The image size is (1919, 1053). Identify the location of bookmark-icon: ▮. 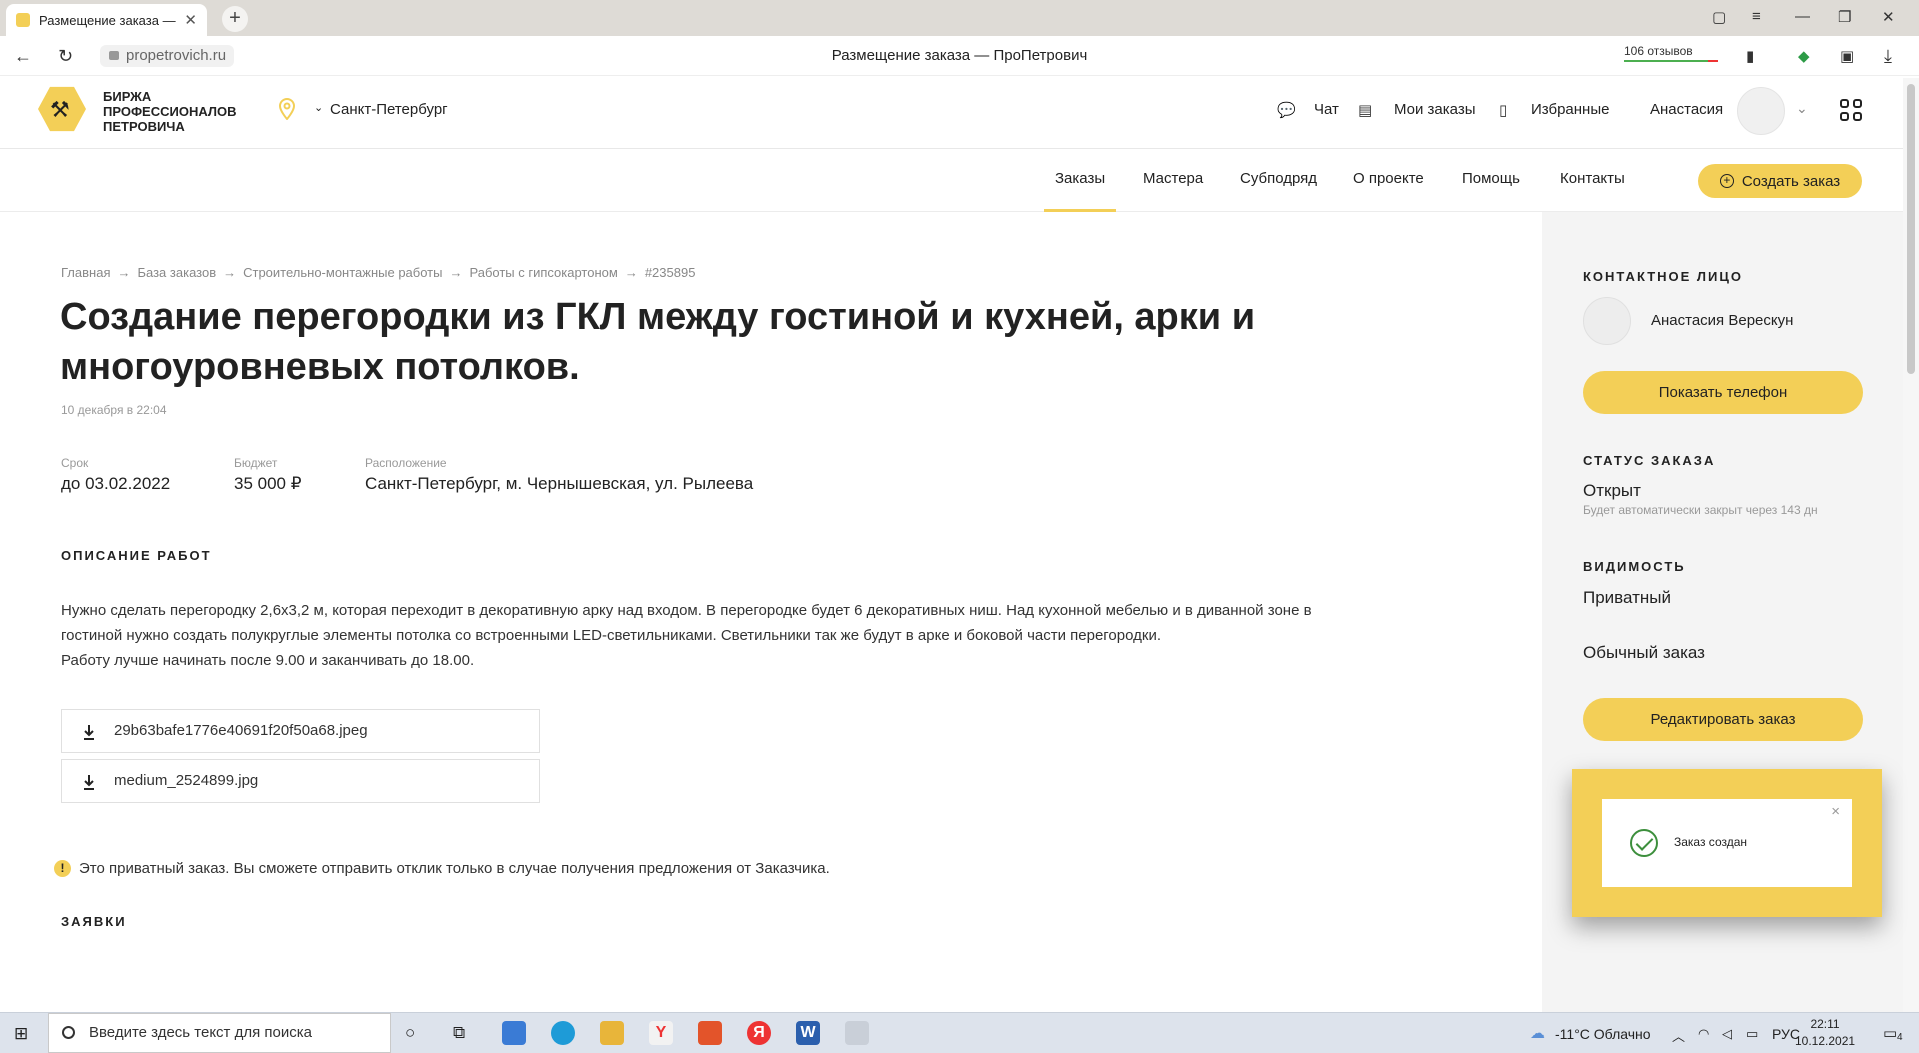
(1750, 56).